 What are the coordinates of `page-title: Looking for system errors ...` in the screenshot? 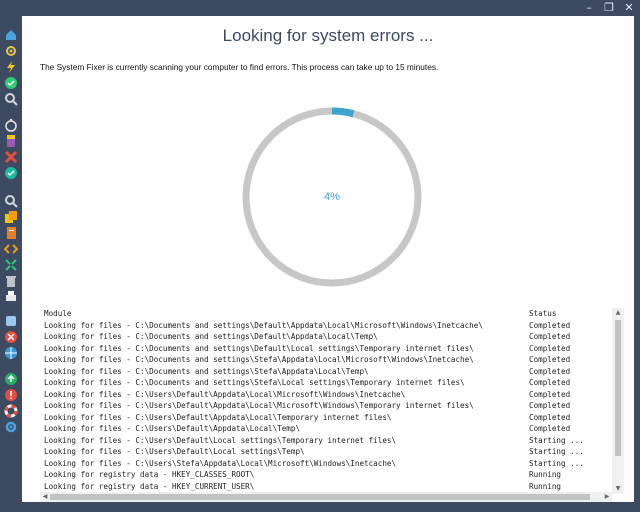 It's located at (328, 35).